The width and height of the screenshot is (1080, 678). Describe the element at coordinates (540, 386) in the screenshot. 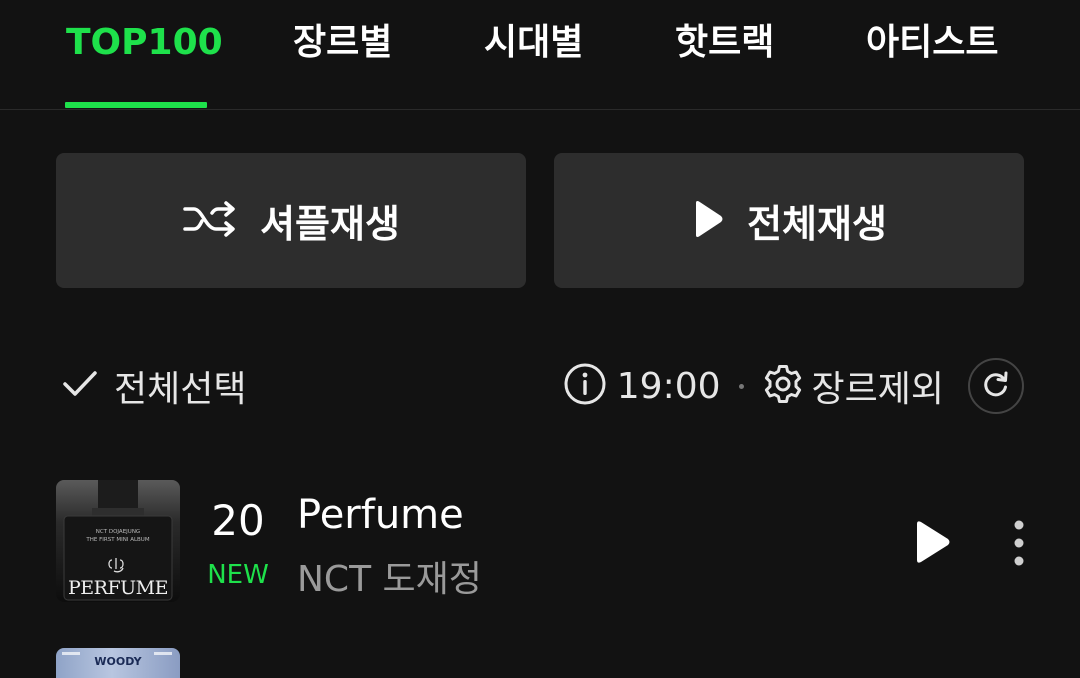

I see `list-toolbar: 전체선택 19:00 장르제외` at that location.